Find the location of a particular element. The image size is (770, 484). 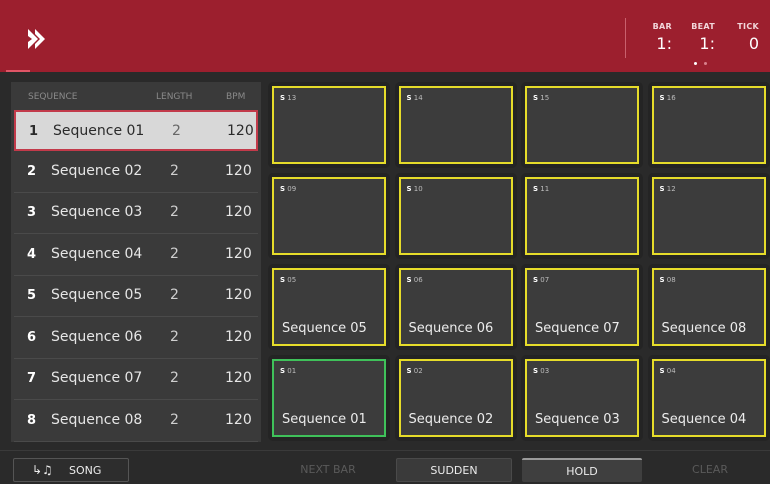

next-bar-button: NEXT BAR is located at coordinates (328, 470).